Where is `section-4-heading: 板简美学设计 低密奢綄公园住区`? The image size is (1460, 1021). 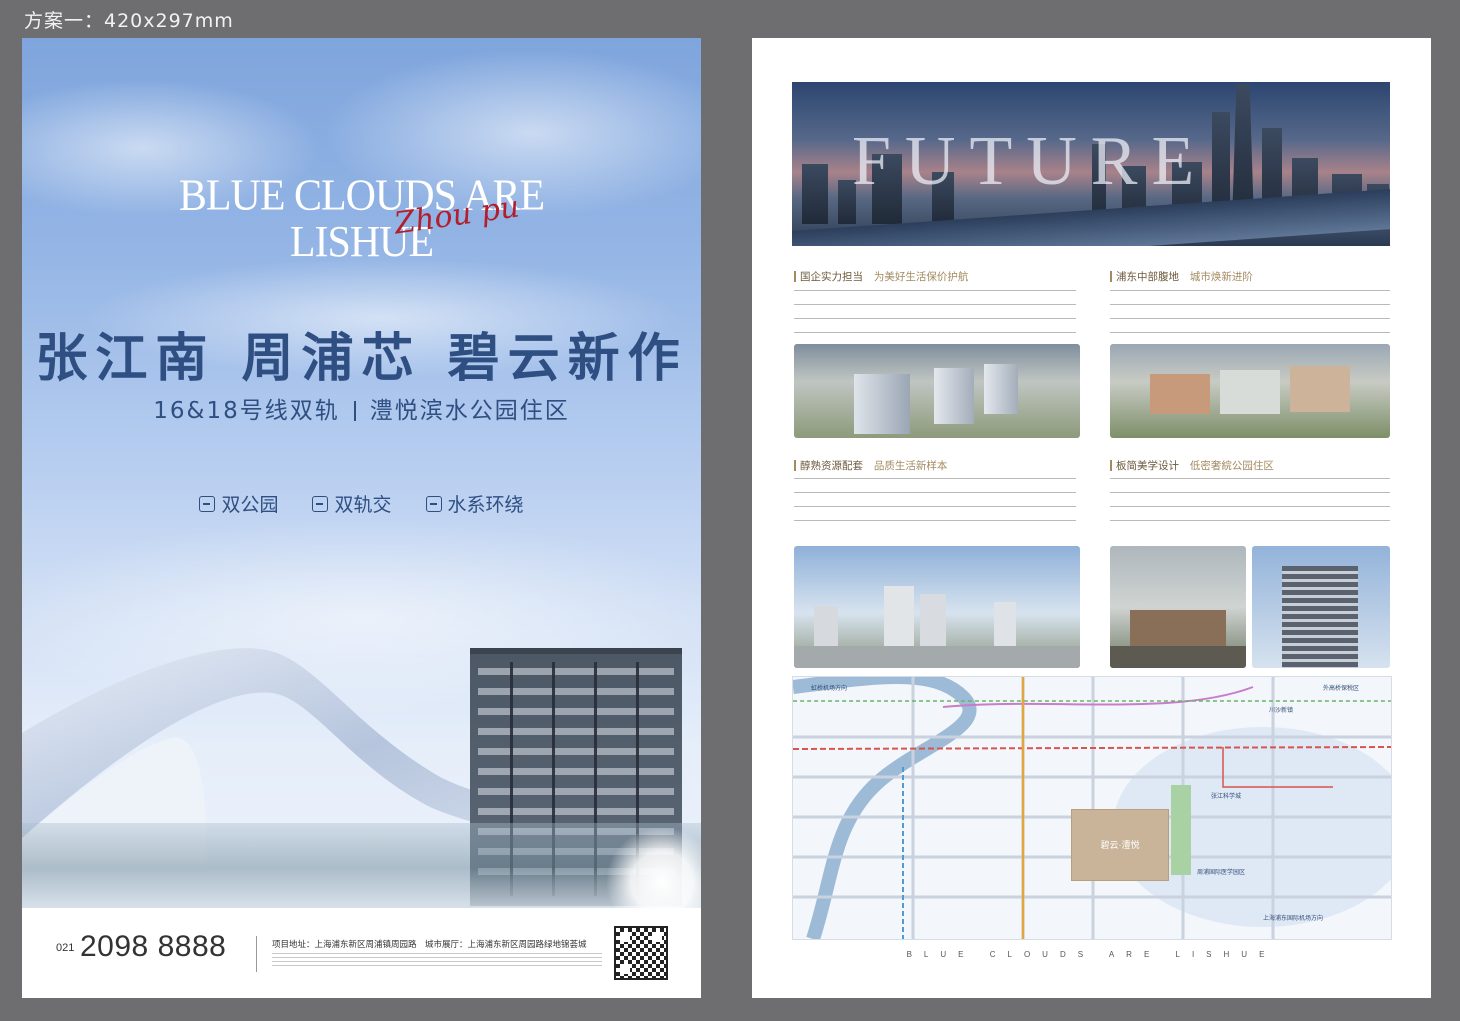
section-4-heading: 板简美学设计 低密奢綄公园住区 is located at coordinates (1192, 465).